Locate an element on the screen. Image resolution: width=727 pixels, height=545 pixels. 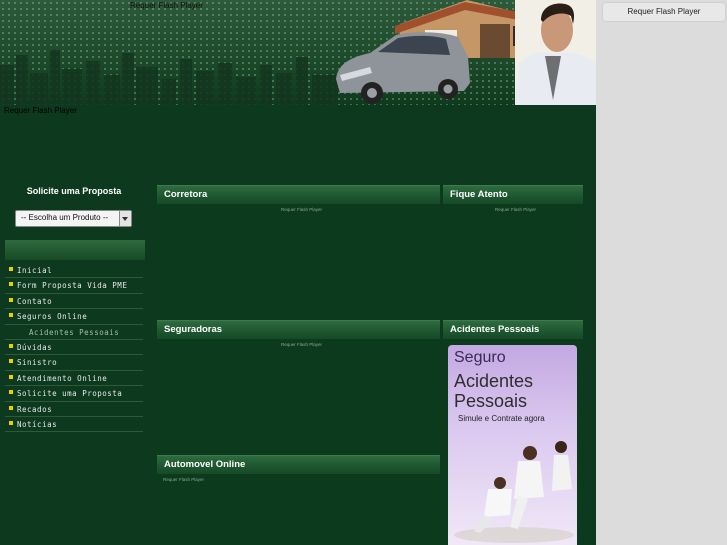
flash-placeholder-corretora: Requer Flash Player is located at coordinates (301, 209).